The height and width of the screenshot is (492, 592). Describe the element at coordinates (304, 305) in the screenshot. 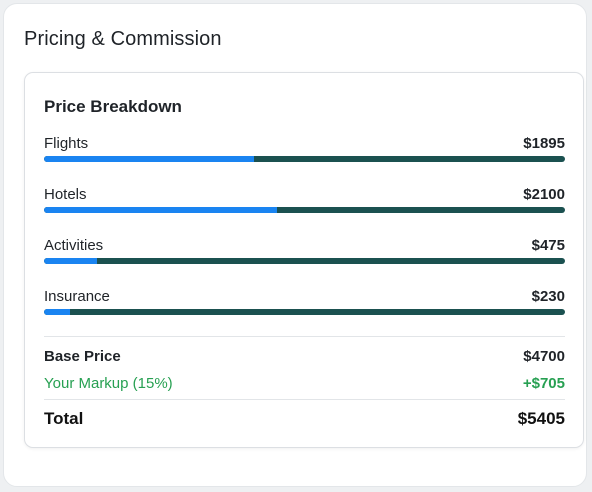

I see `breakdown-item-insurance: Insurance $230` at that location.